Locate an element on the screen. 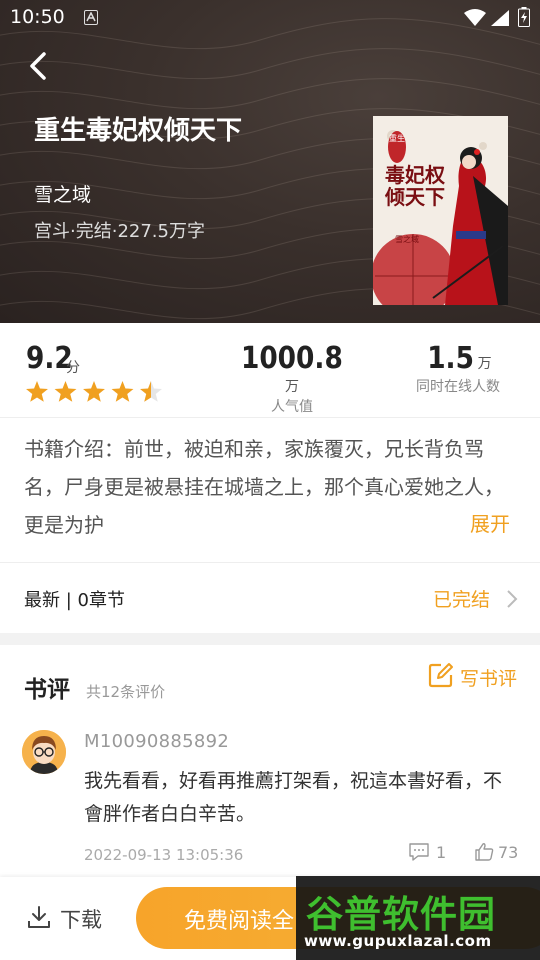 Image resolution: width=540 pixels, height=960 pixels. book-title: 重生毒妃权倾天下 is located at coordinates (138, 131).